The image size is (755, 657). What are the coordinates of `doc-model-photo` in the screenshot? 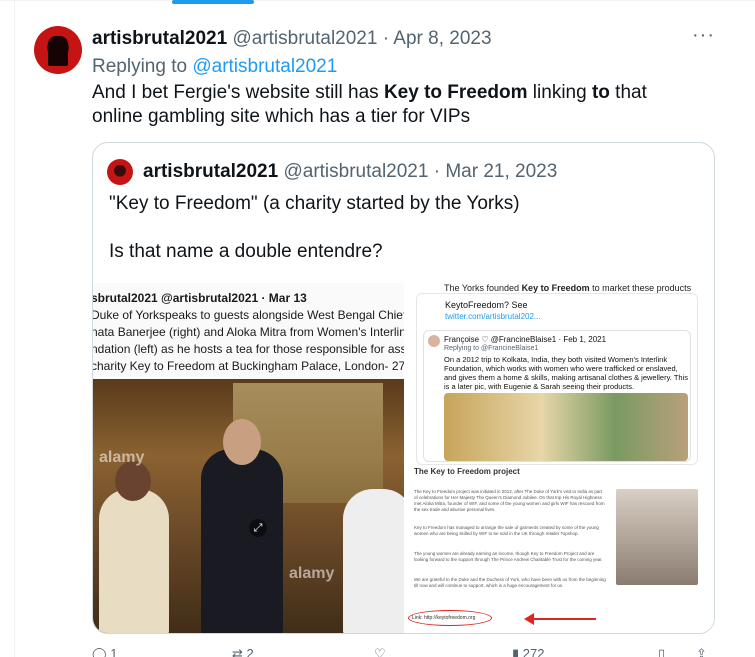 It's located at (657, 537).